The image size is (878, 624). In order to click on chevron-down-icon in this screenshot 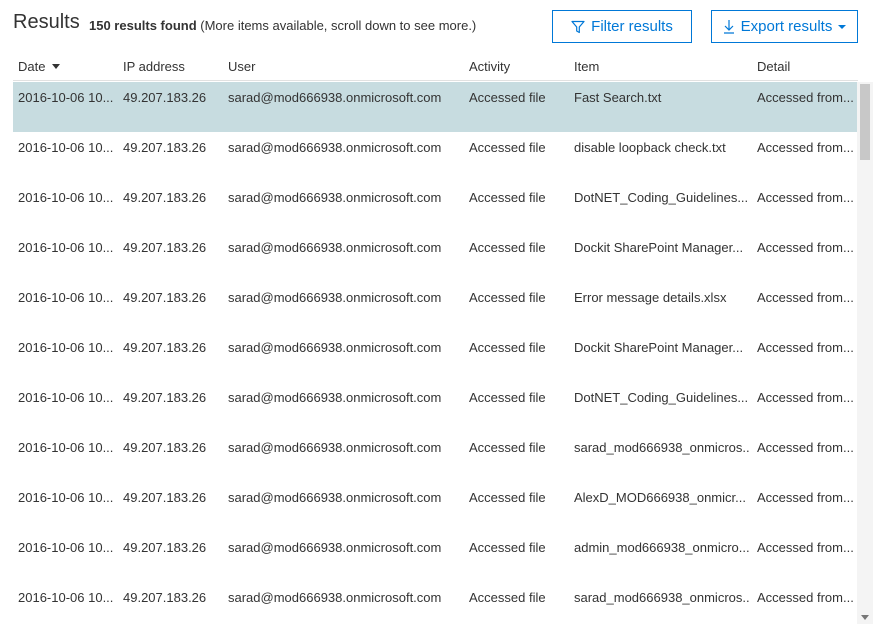, I will do `click(842, 27)`.